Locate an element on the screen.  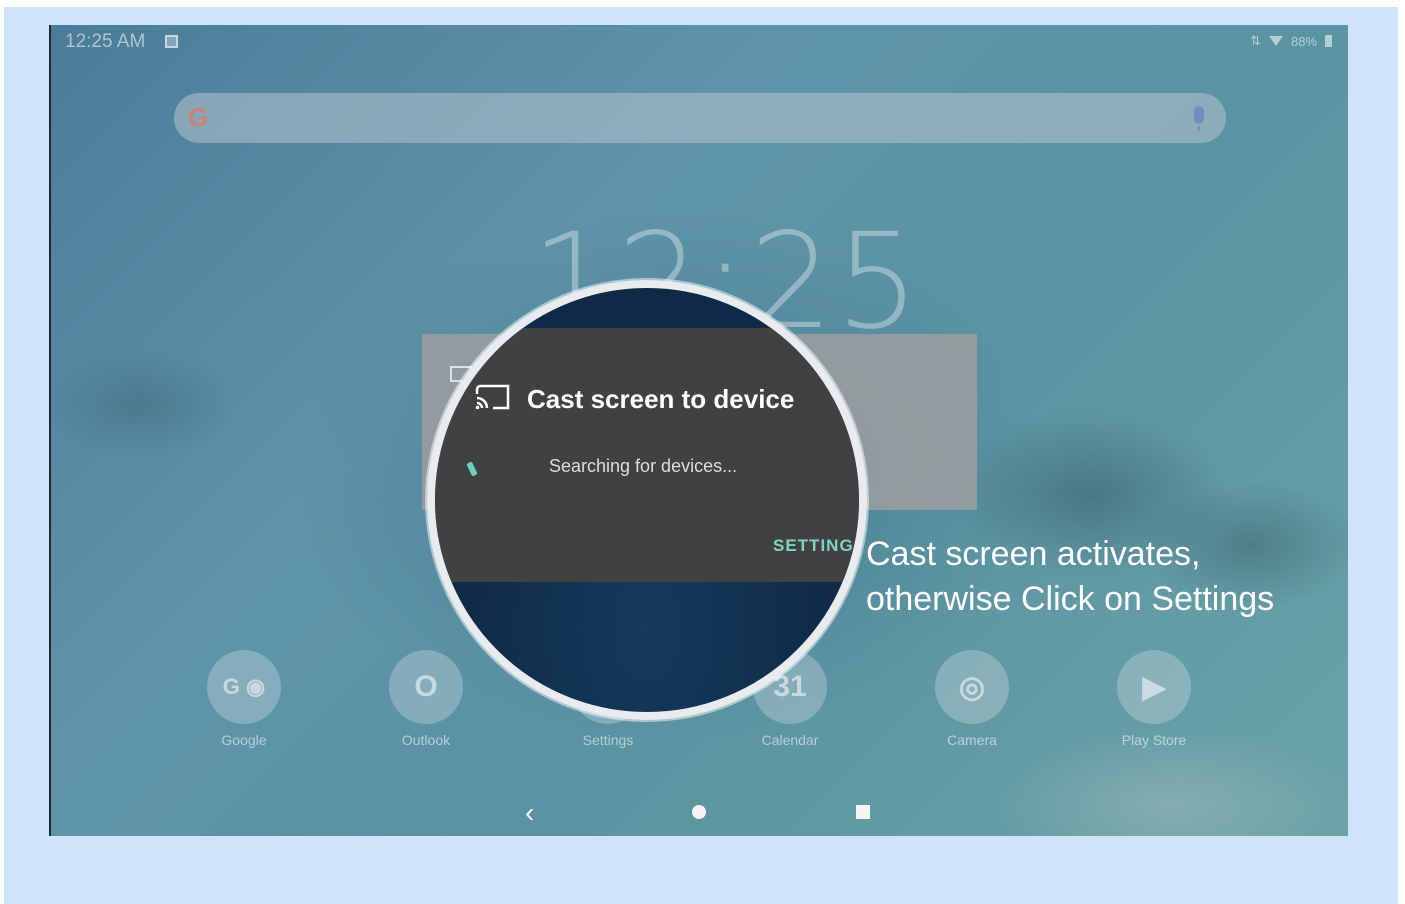
camera-icon: ◎ is located at coordinates (972, 687).